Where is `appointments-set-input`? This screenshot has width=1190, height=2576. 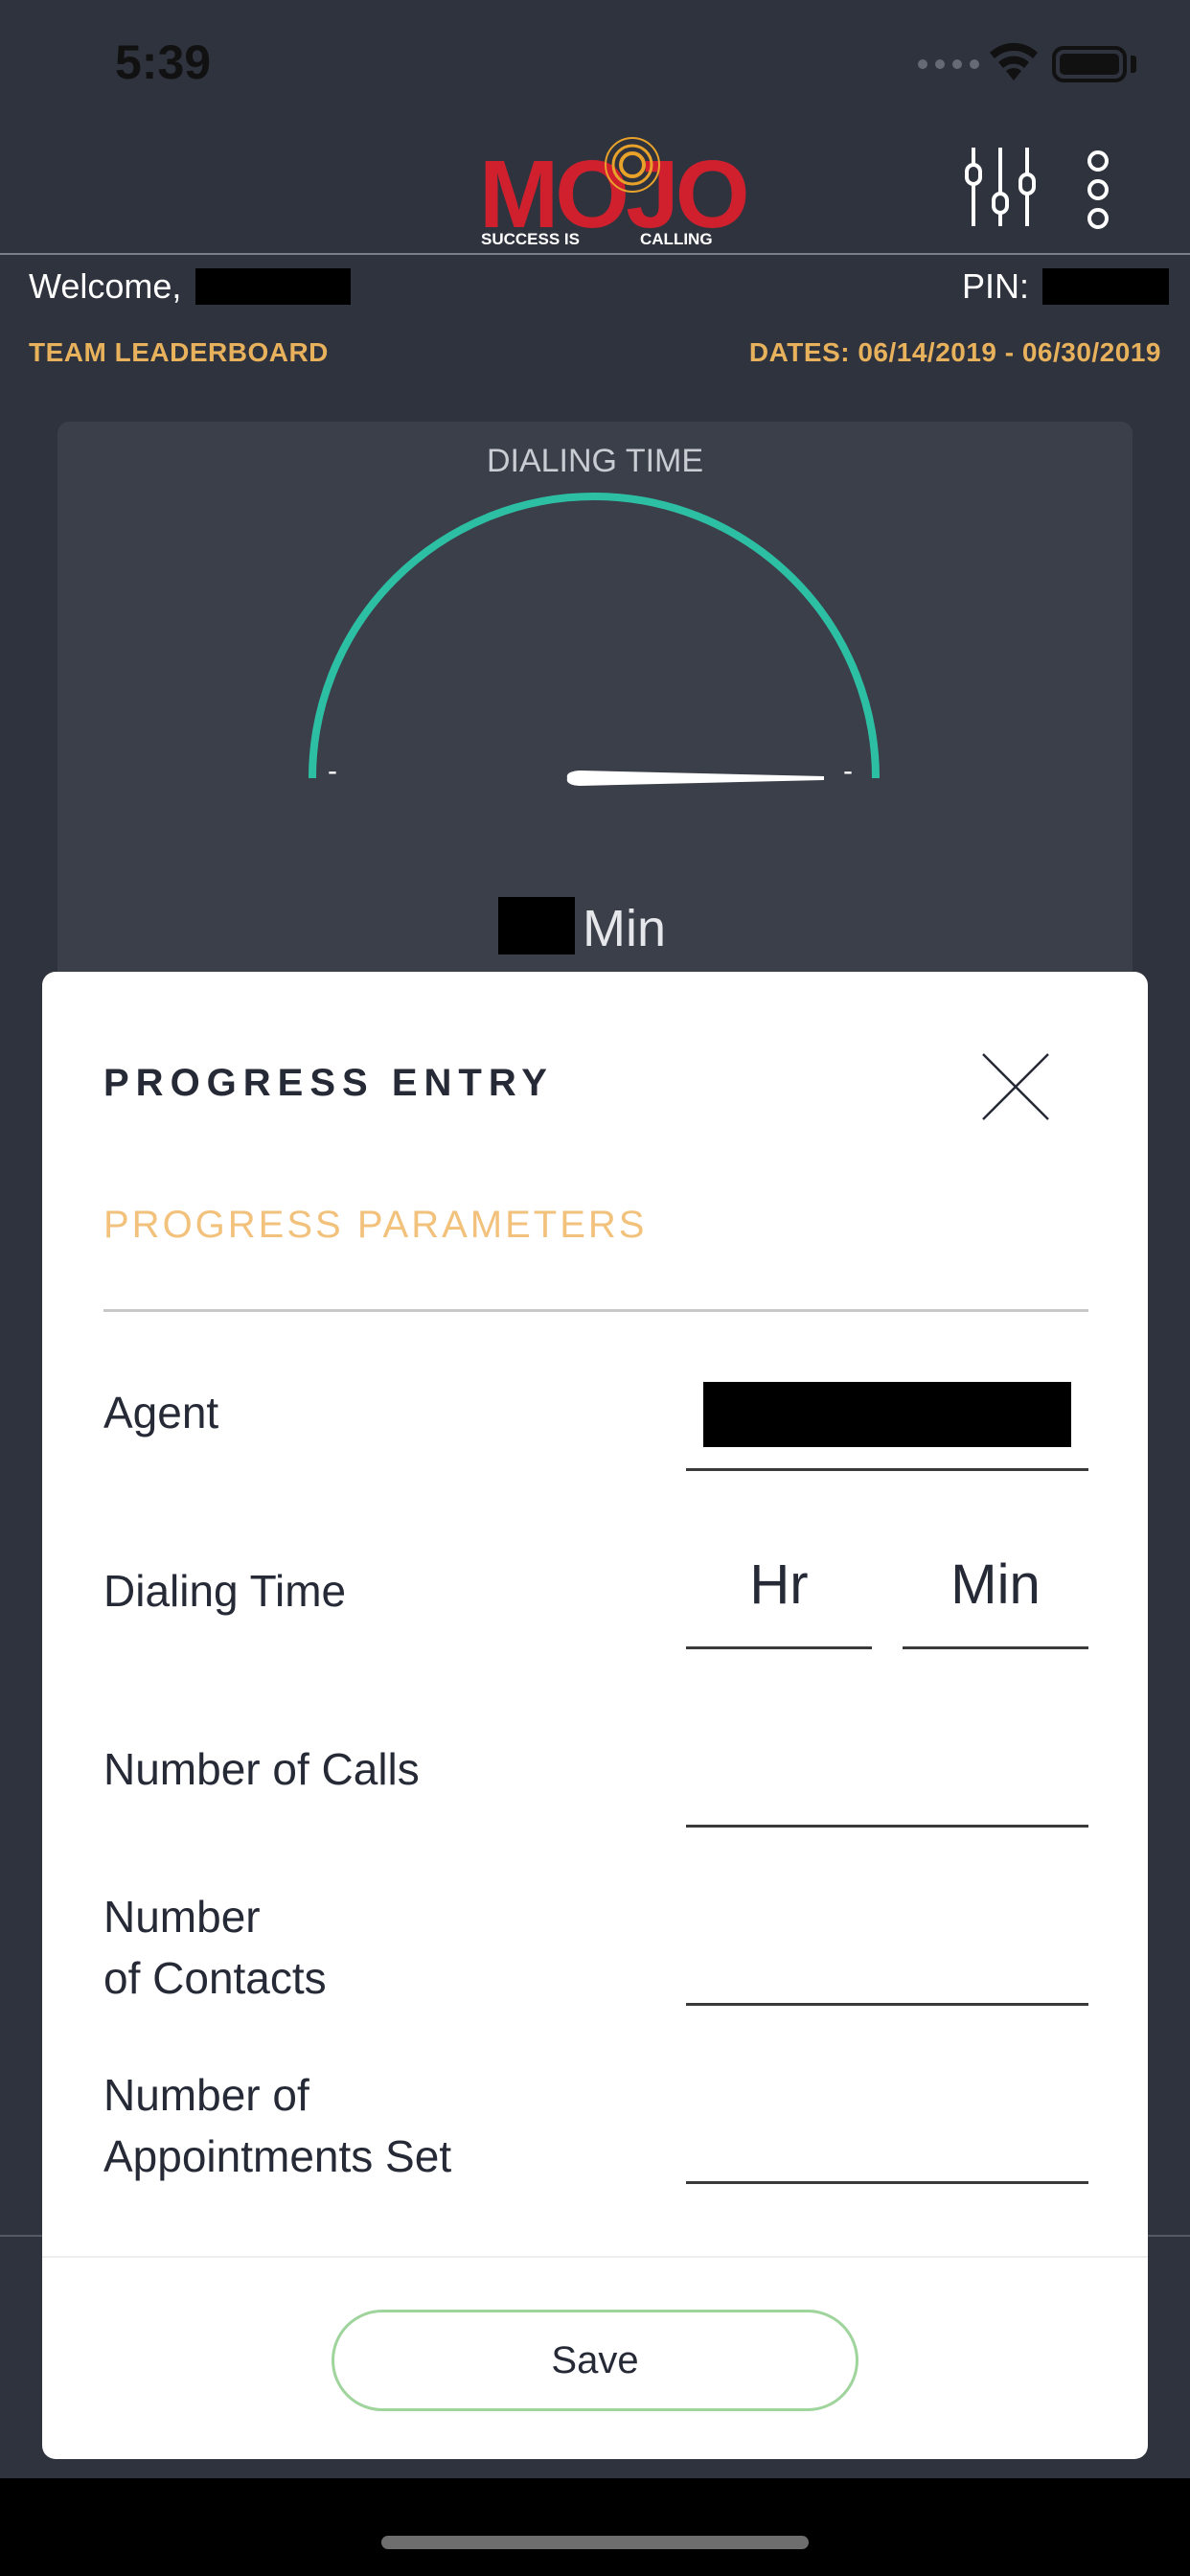 appointments-set-input is located at coordinates (887, 2137).